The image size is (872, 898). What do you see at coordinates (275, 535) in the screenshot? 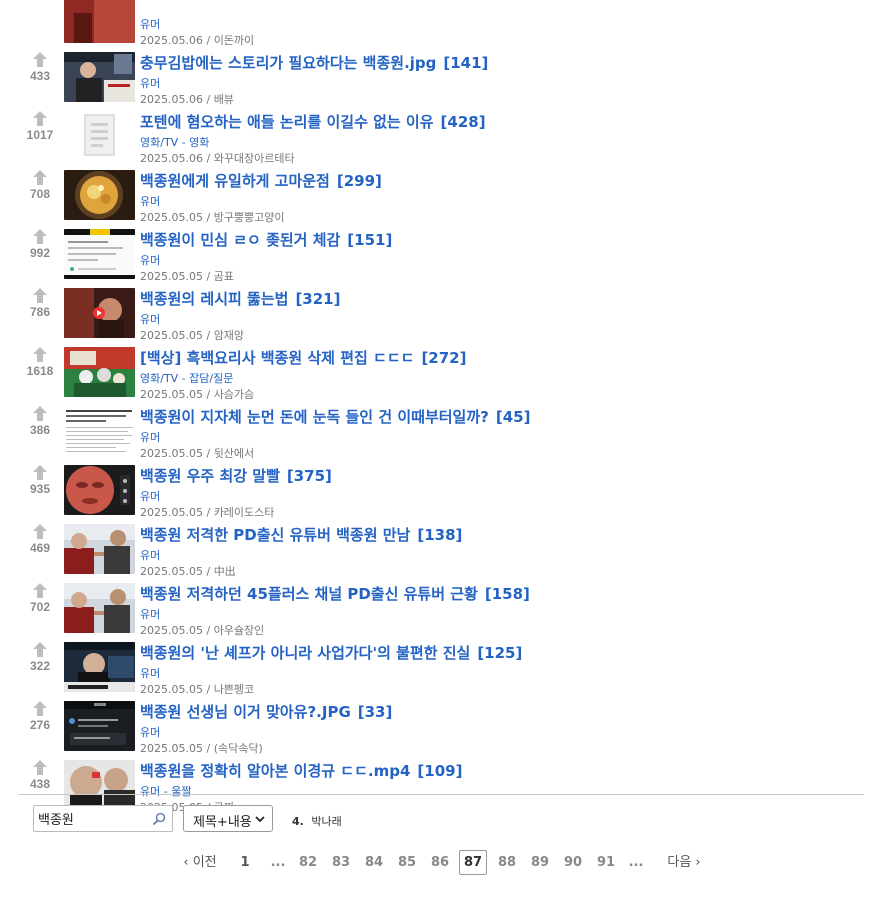
I see `post-title: 백종원 저격한 PD출신 유튜버 백종원 만남` at bounding box center [275, 535].